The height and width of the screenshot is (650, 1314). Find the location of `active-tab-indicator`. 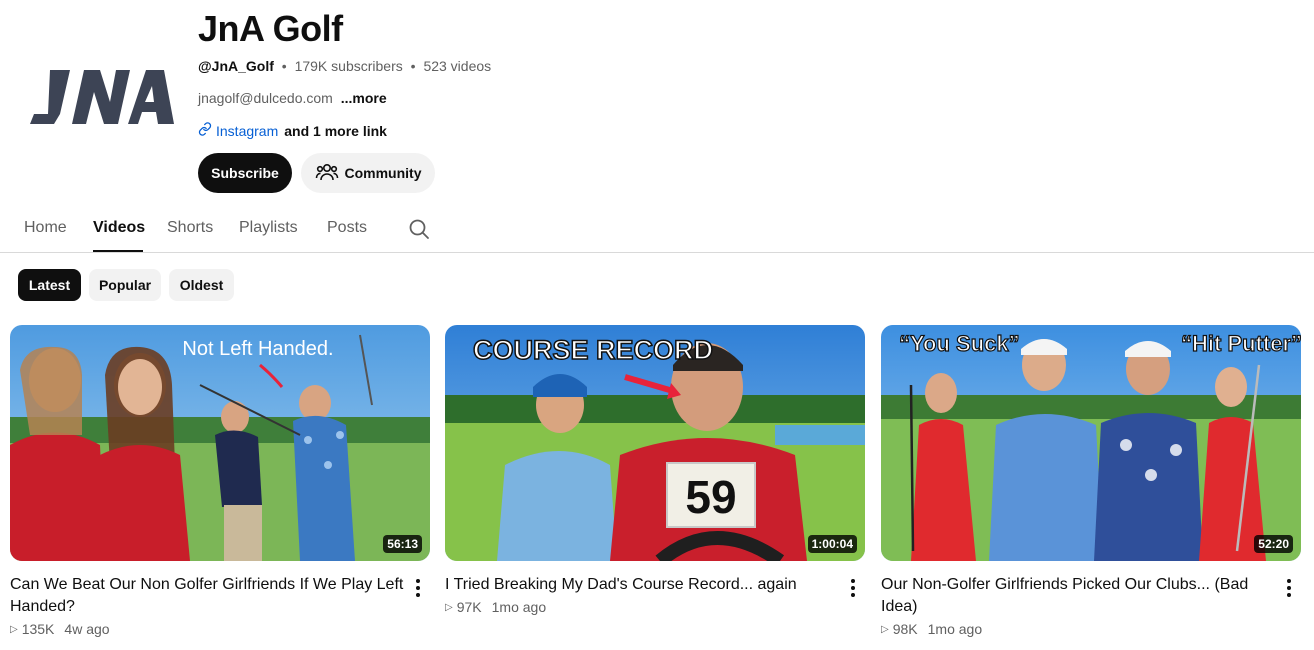

active-tab-indicator is located at coordinates (118, 251).